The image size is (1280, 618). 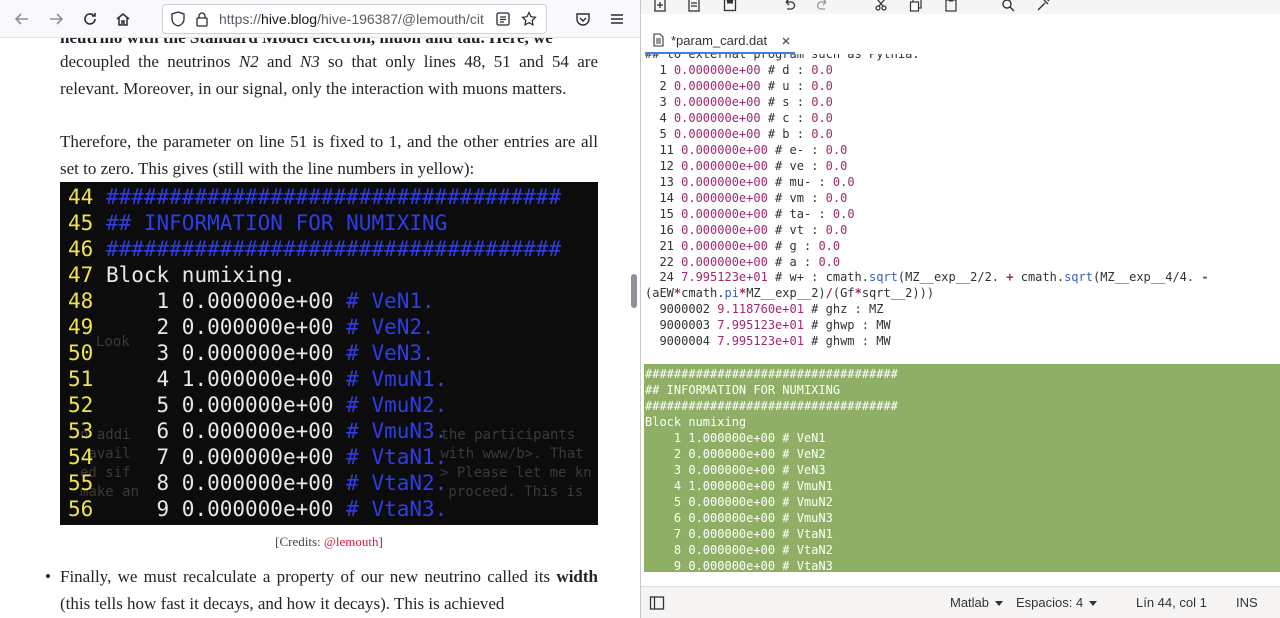 I want to click on code-image-line: 48 1 0.000000e+00 # VeN1., so click(x=251, y=301).